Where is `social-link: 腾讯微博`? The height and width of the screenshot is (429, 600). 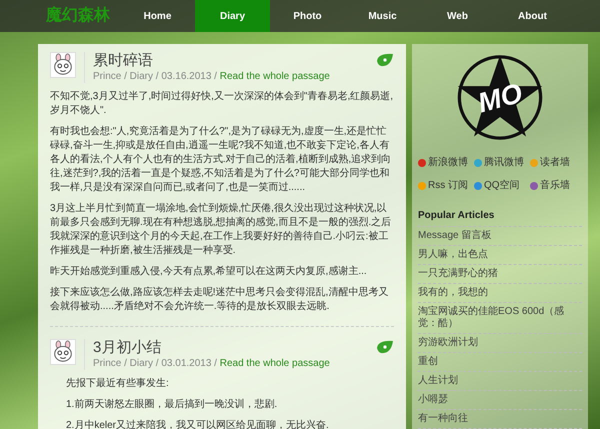
social-link: 腾讯微博 is located at coordinates (502, 162).